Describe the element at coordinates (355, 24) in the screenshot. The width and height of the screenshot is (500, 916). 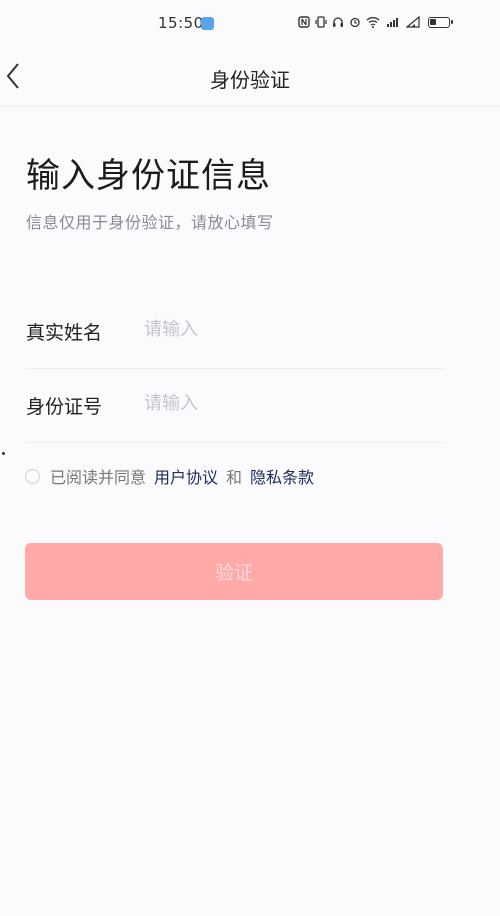
I see `alarm-icon` at that location.